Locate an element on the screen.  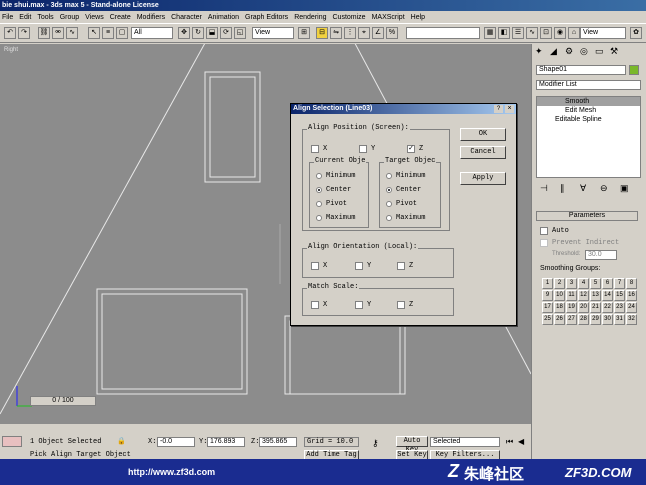
key-icon: ⚷ is located at coordinates (375, 443).